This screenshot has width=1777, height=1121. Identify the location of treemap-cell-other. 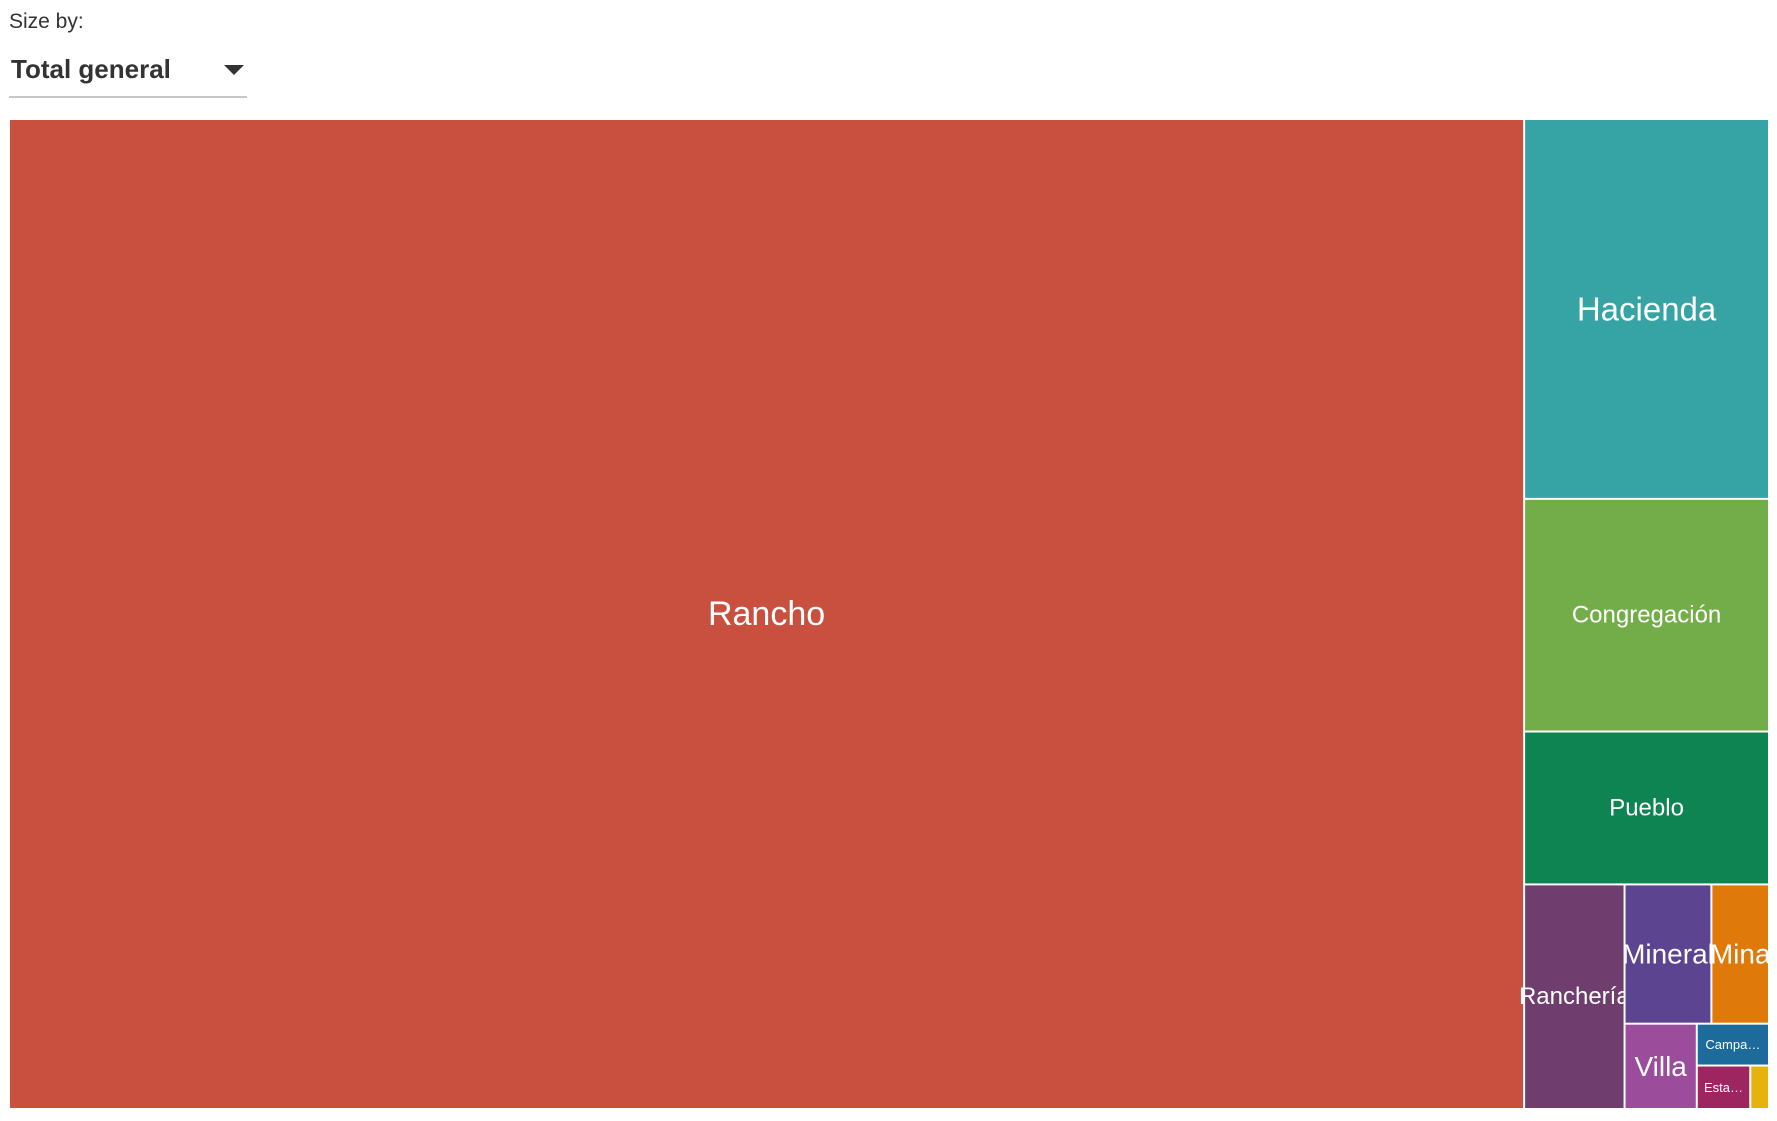
(1759, 1087).